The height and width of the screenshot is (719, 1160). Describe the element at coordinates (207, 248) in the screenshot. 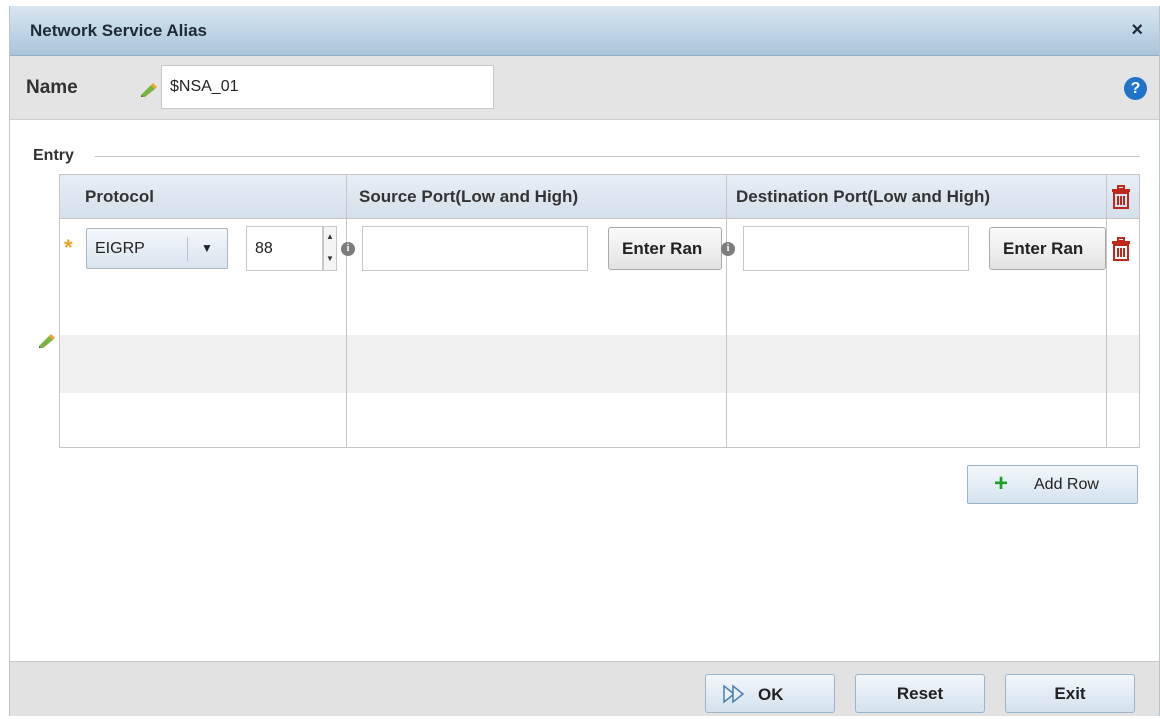

I see `chevron-down-icon: ▼` at that location.